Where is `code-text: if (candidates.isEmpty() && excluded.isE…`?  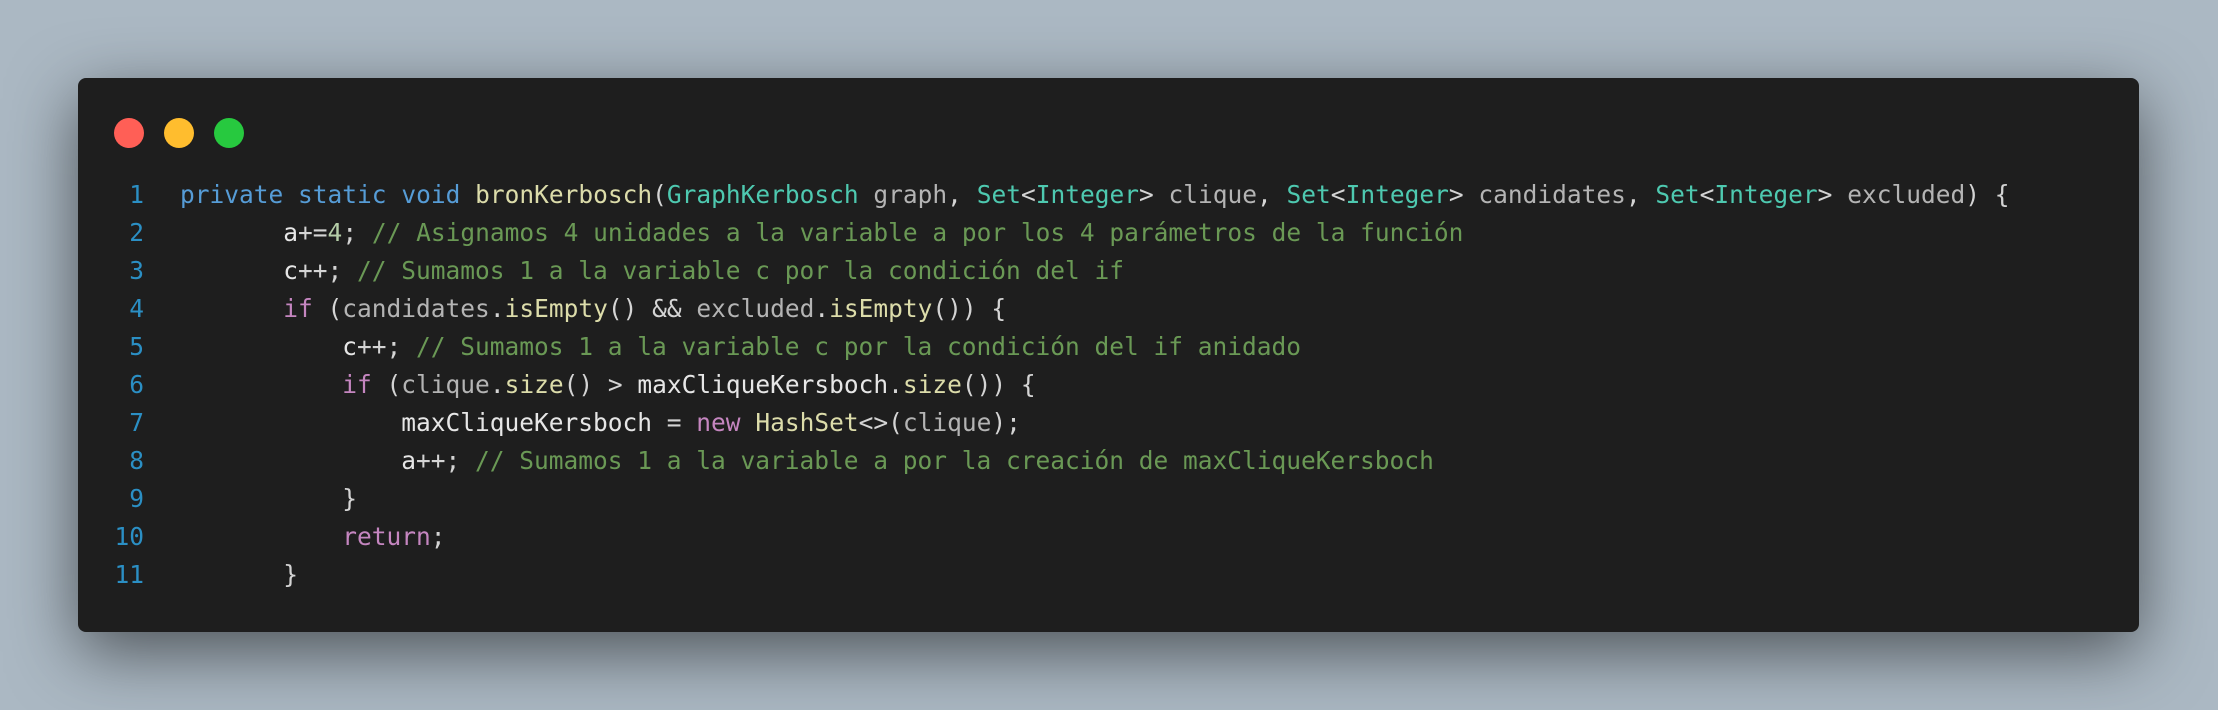
code-text: if (candidates.isEmpty() && excluded.isE… is located at coordinates (593, 309).